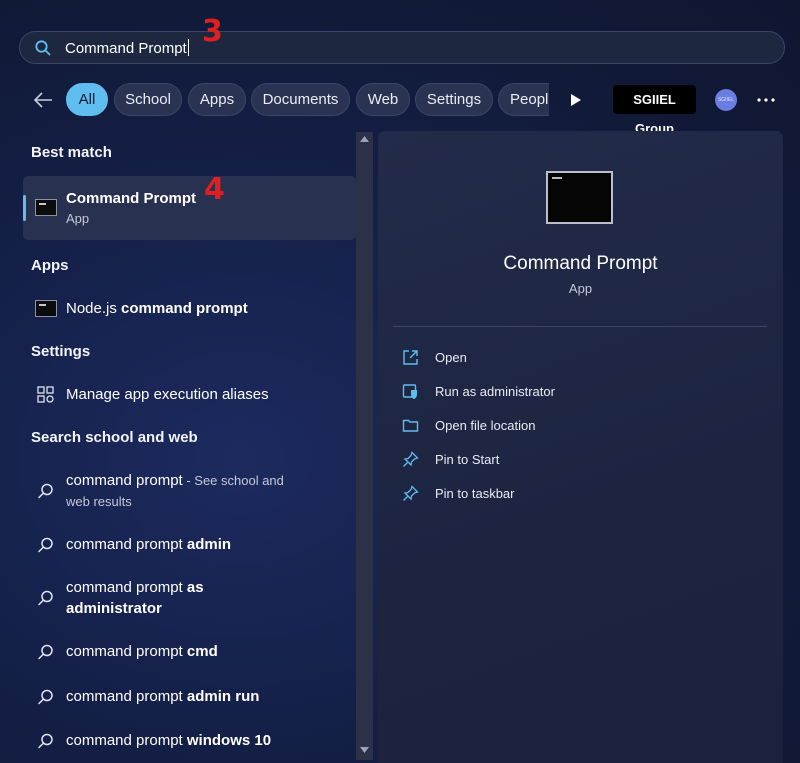 The image size is (800, 763). I want to click on scroll-down-icon, so click(364, 750).